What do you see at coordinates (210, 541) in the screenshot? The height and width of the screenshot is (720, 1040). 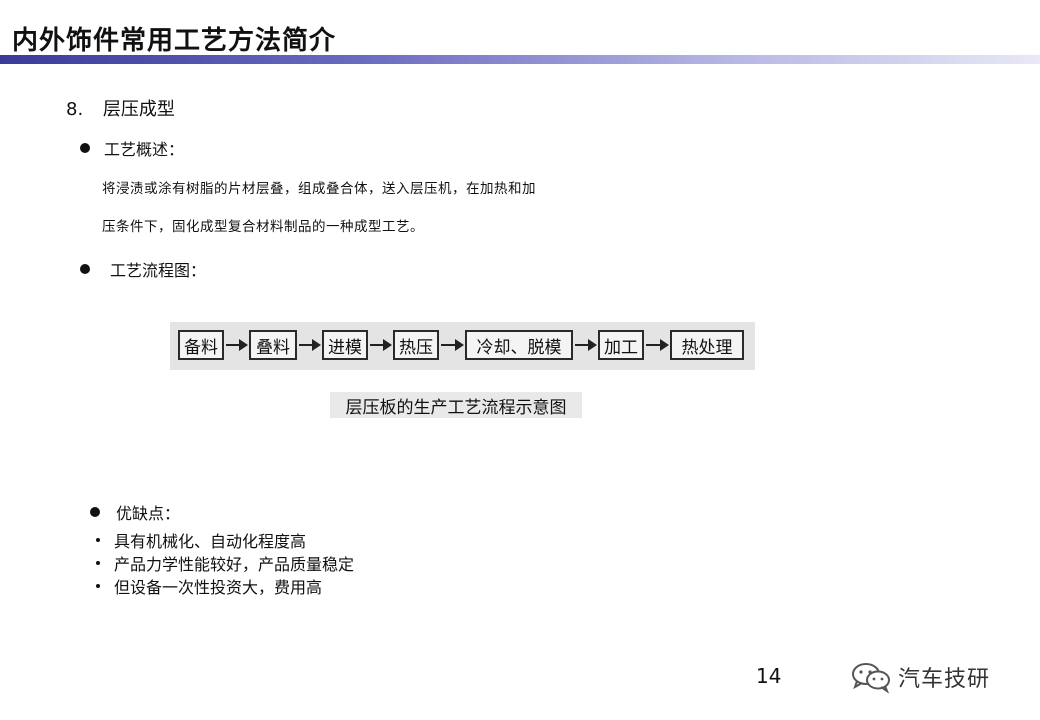 I see `list-item-text: 具有机械化、自动化程度高` at bounding box center [210, 541].